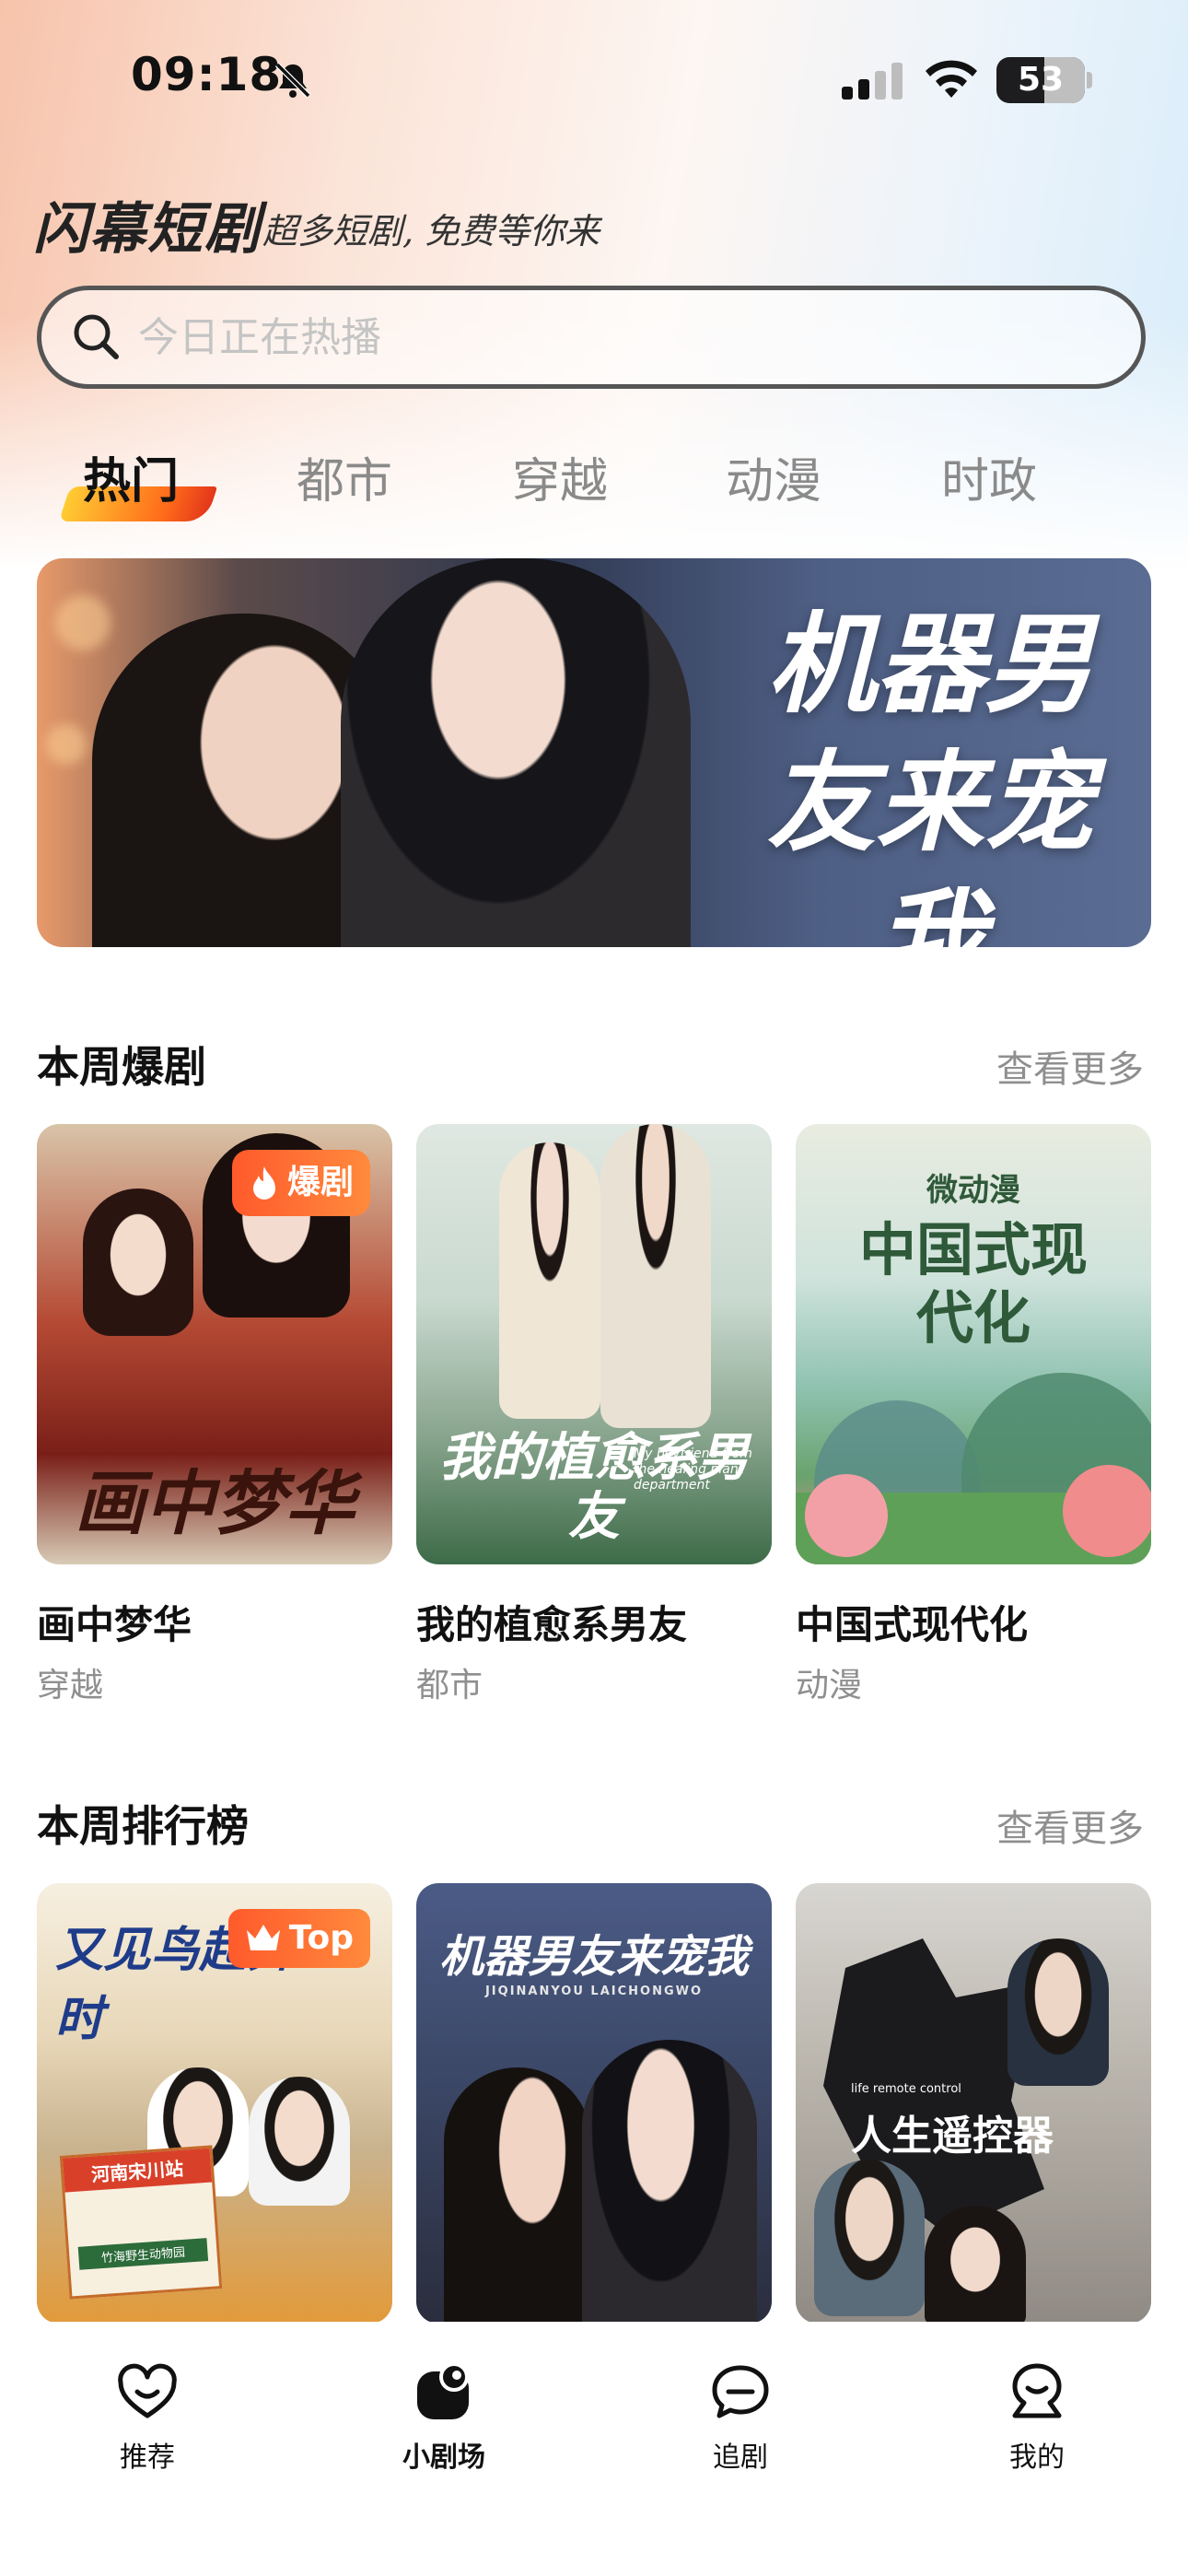  What do you see at coordinates (1070, 1825) in the screenshot?
I see `see-more-weekly-ranking: 查看更多` at bounding box center [1070, 1825].